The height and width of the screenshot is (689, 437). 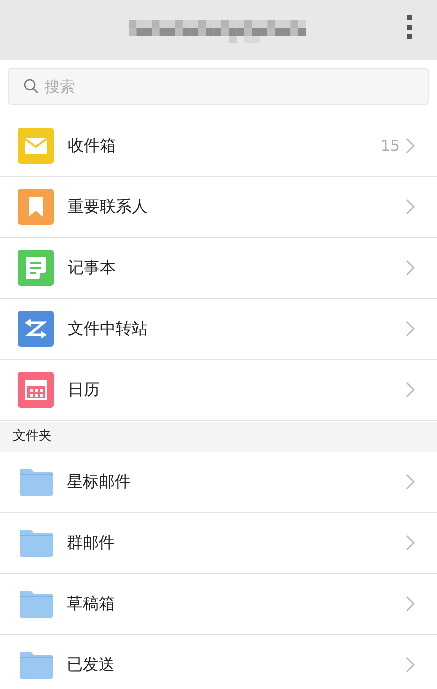 What do you see at coordinates (410, 27) in the screenshot?
I see `more-options-icon` at bounding box center [410, 27].